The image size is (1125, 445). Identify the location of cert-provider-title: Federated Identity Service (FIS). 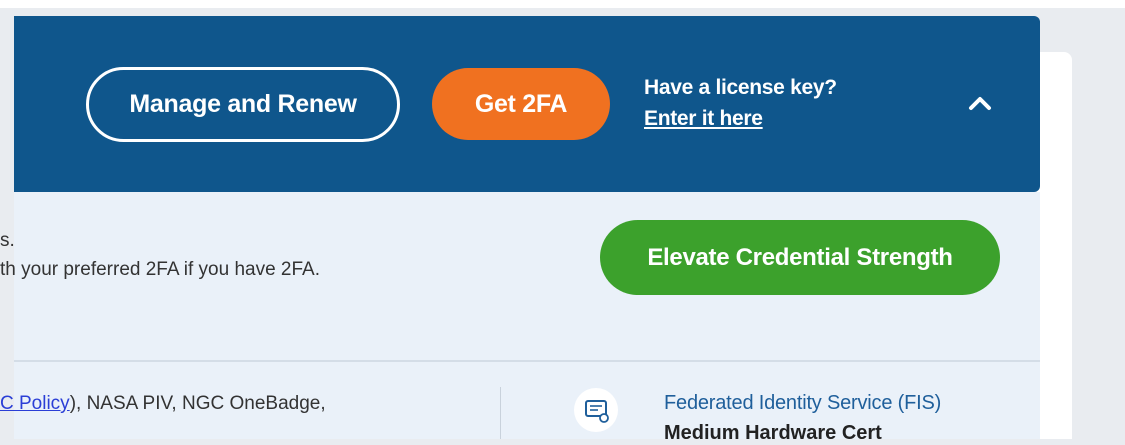
(802, 403).